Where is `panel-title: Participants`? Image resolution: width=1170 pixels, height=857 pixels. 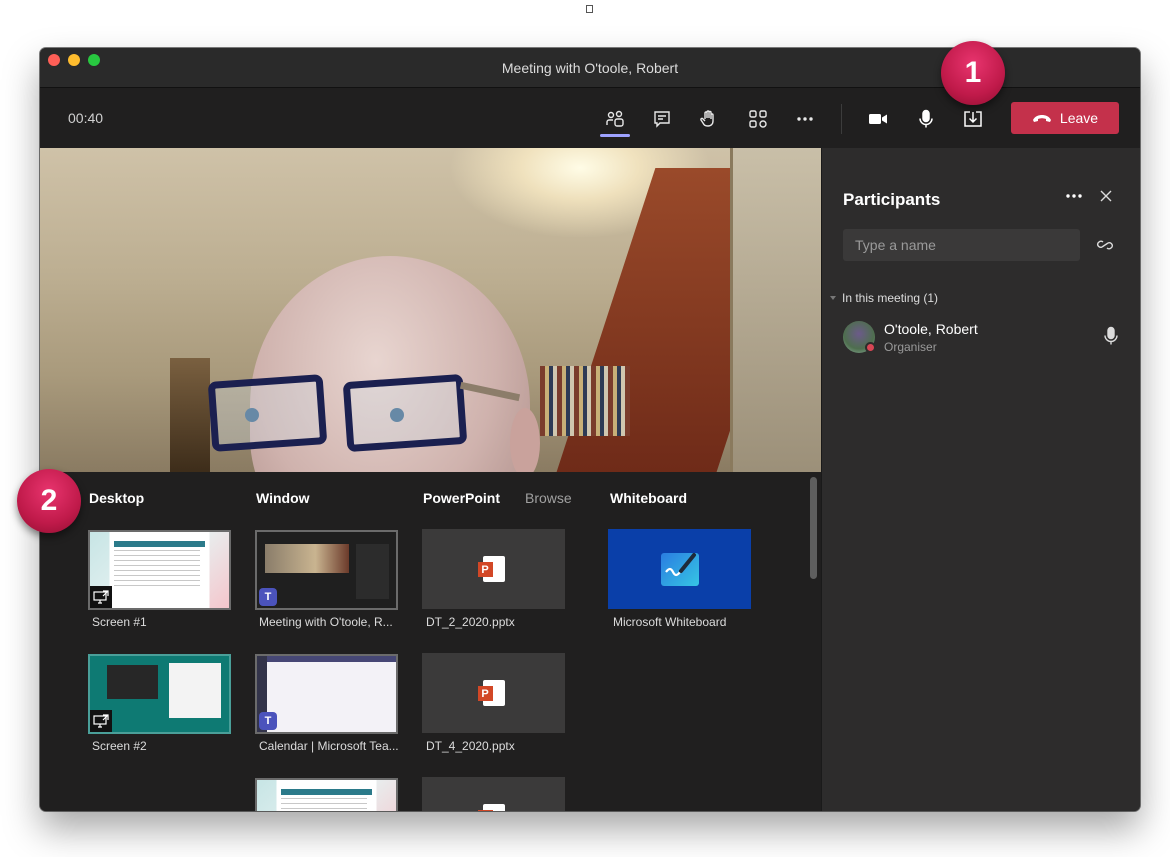
panel-title: Participants is located at coordinates (892, 199).